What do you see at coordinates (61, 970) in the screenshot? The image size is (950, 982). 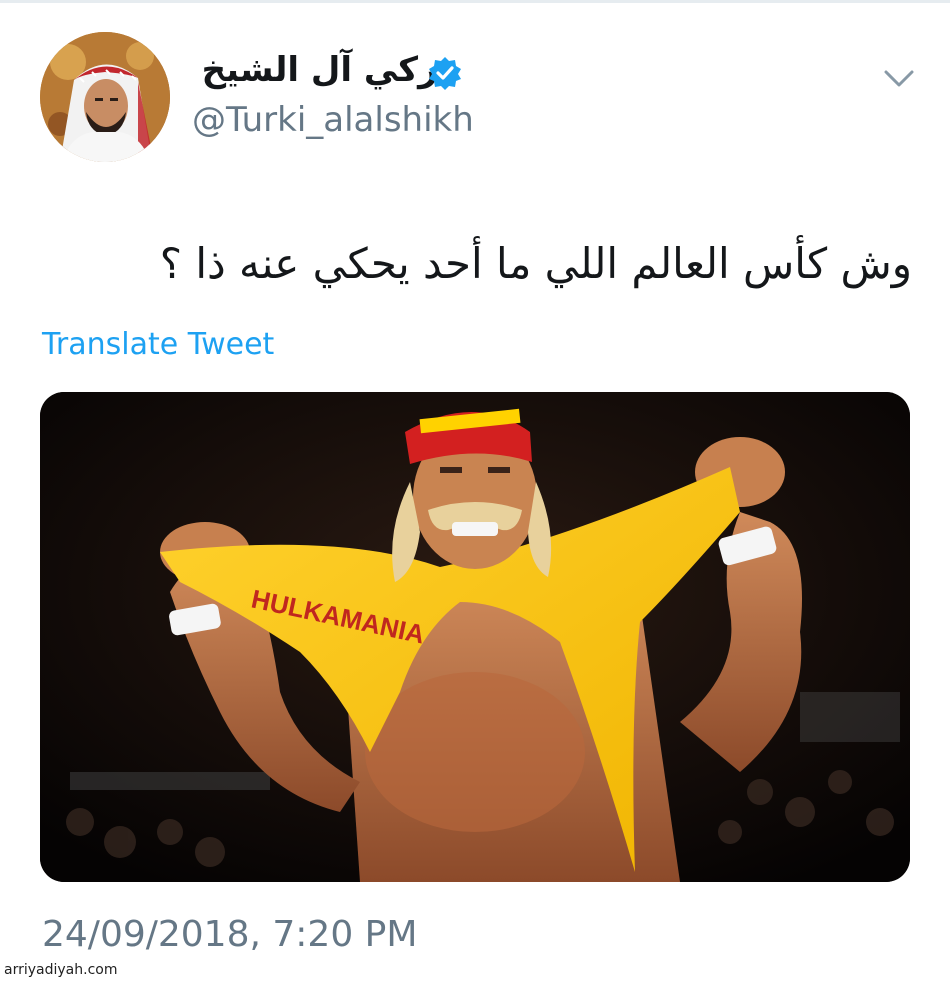 I see `source-watermark: arriyadiyah.com` at bounding box center [61, 970].